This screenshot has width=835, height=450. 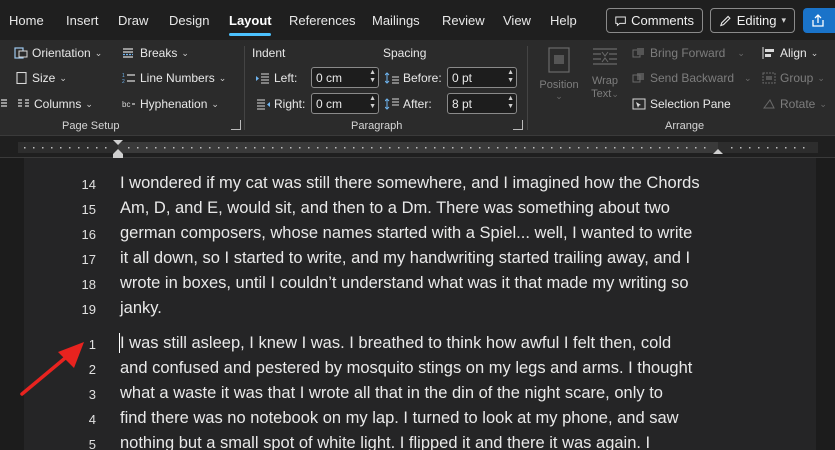 What do you see at coordinates (88, 284) in the screenshot?
I see `line-number: 18` at bounding box center [88, 284].